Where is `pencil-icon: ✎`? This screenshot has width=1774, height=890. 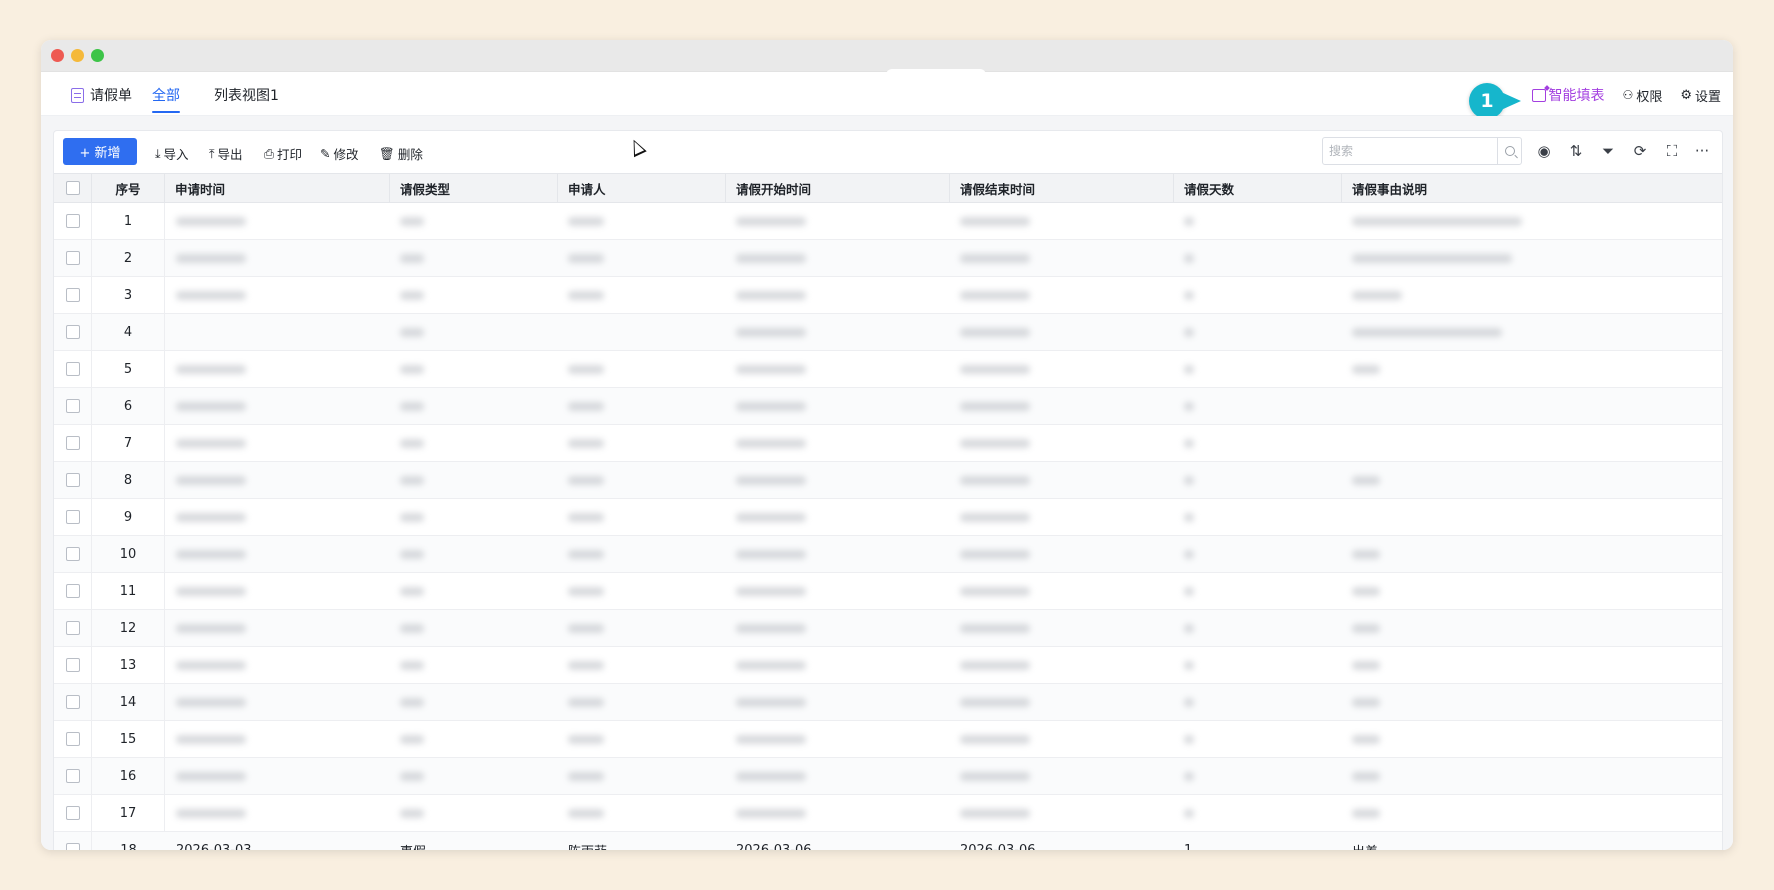 pencil-icon: ✎ is located at coordinates (325, 153).